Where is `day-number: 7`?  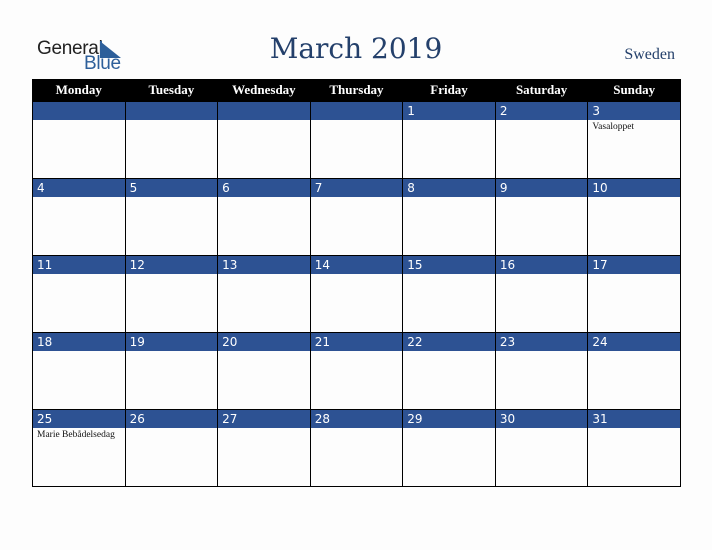 day-number: 7 is located at coordinates (356, 188).